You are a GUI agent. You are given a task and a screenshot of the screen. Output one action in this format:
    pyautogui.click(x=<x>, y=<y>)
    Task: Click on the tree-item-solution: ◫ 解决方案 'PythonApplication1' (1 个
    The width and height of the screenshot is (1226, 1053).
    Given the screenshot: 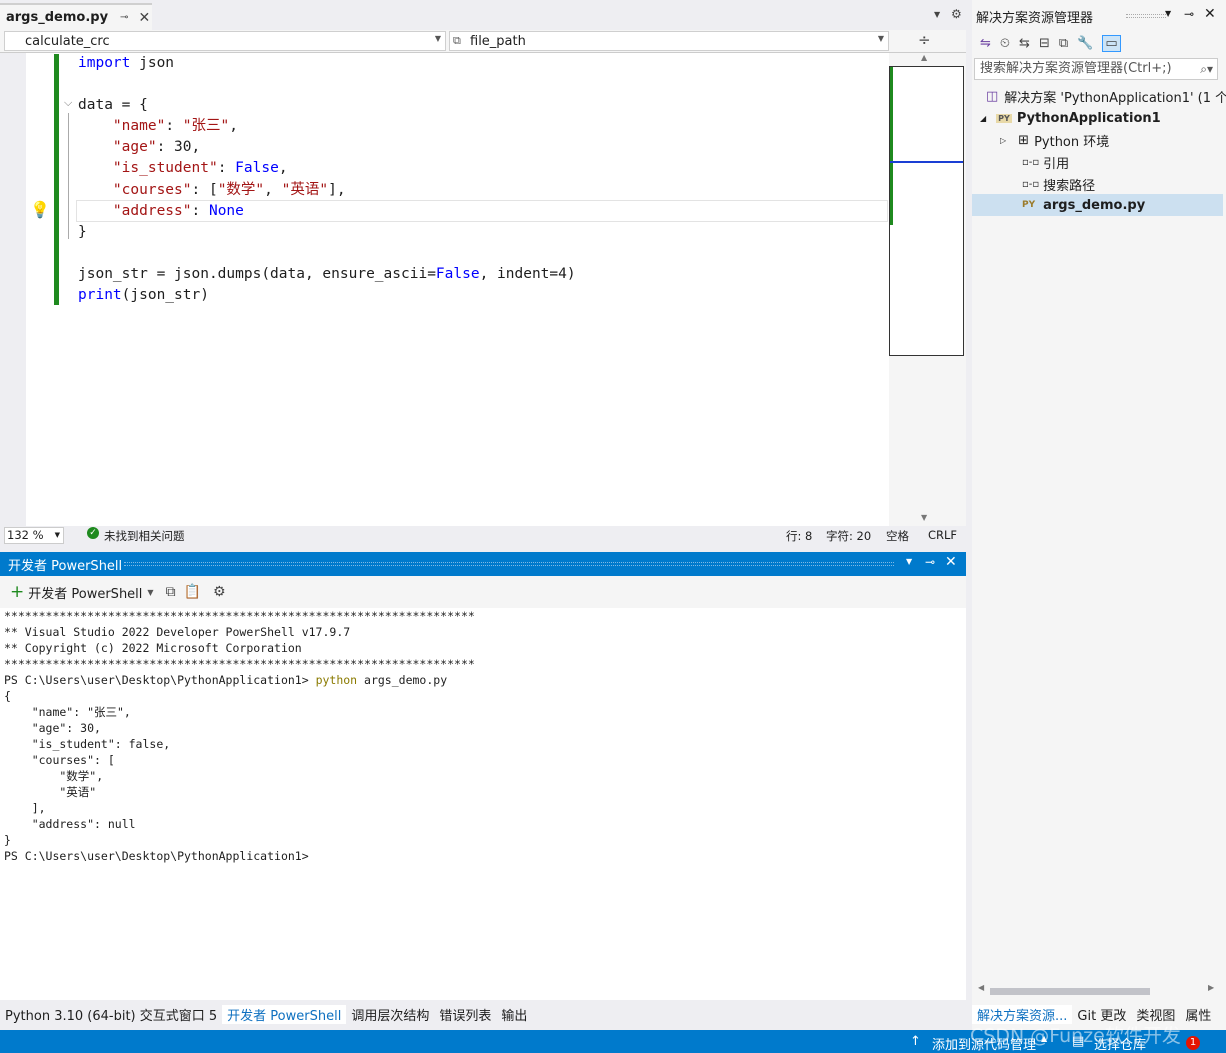 What is the action you would take?
    pyautogui.click(x=1106, y=96)
    